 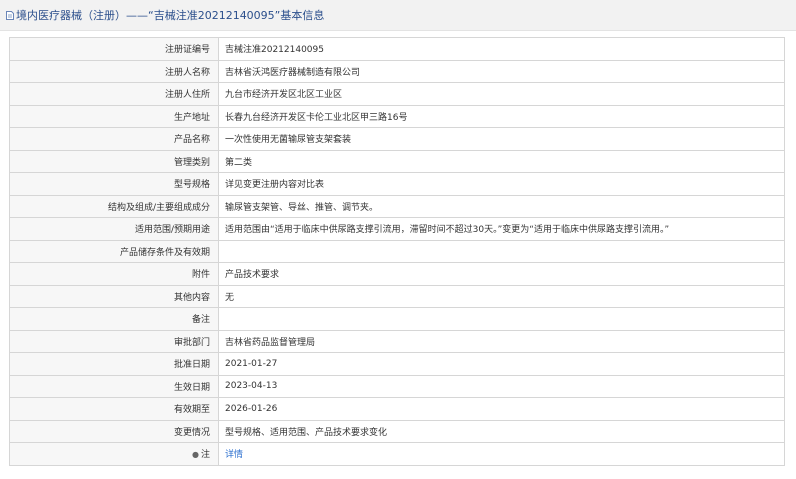 I want to click on row-value: 第二类, so click(x=501, y=161).